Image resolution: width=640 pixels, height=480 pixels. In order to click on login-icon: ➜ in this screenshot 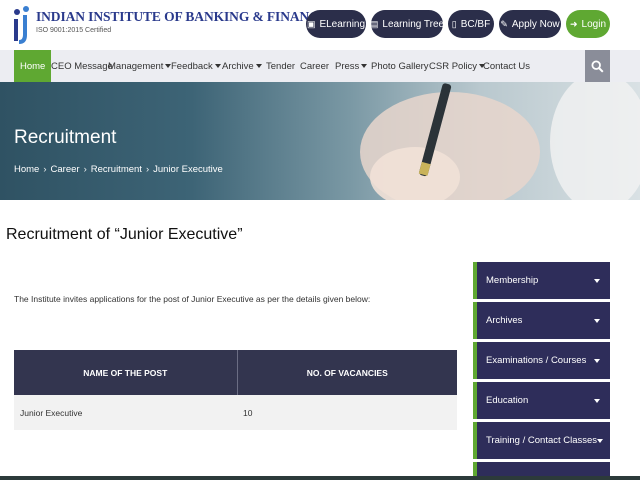, I will do `click(573, 23)`.